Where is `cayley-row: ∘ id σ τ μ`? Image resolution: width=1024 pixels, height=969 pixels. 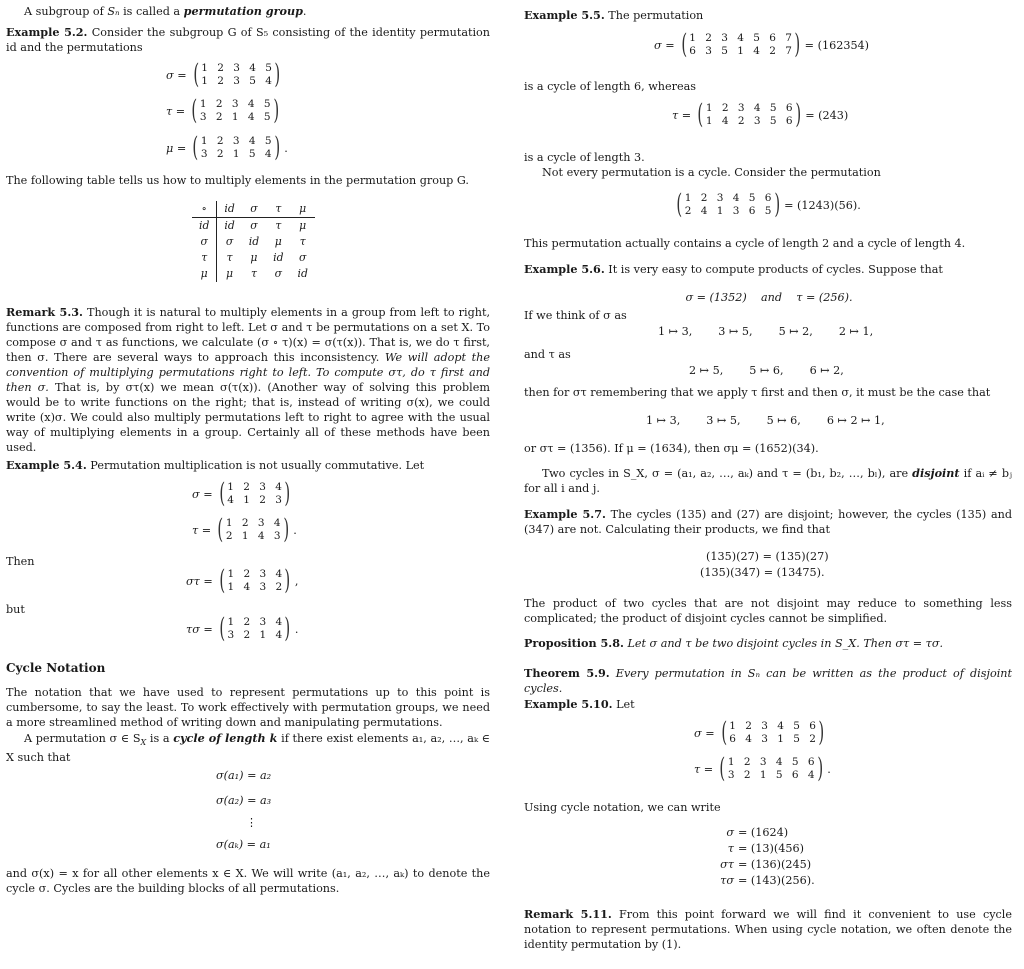 cayley-row: ∘ id σ τ μ is located at coordinates (253, 209).